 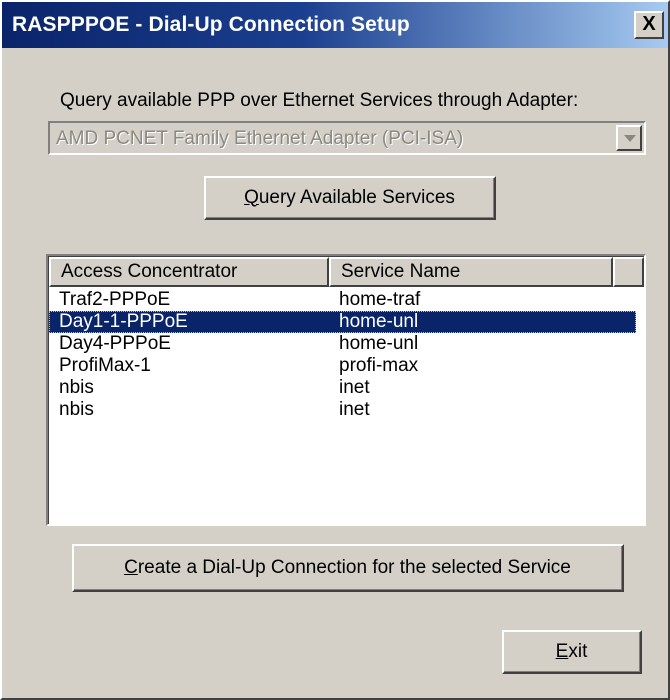 What do you see at coordinates (578, 651) in the screenshot?
I see `exit-button-label: xit` at bounding box center [578, 651].